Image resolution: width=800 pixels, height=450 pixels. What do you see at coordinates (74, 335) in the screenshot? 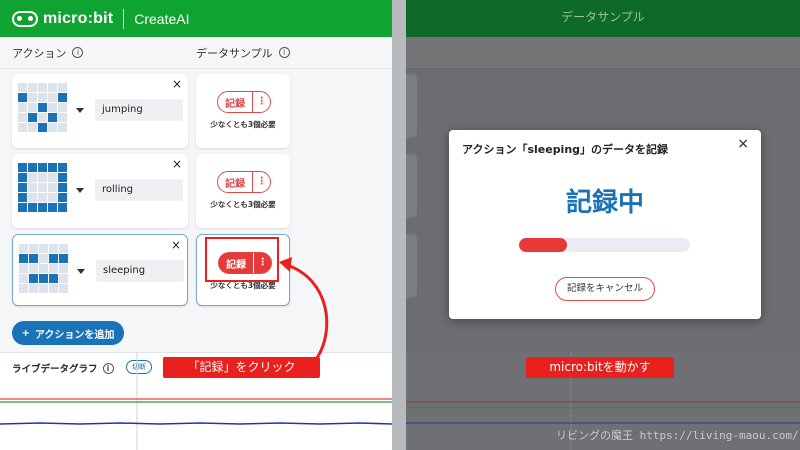
I see `add-action-label: アクションを追加` at bounding box center [74, 335].